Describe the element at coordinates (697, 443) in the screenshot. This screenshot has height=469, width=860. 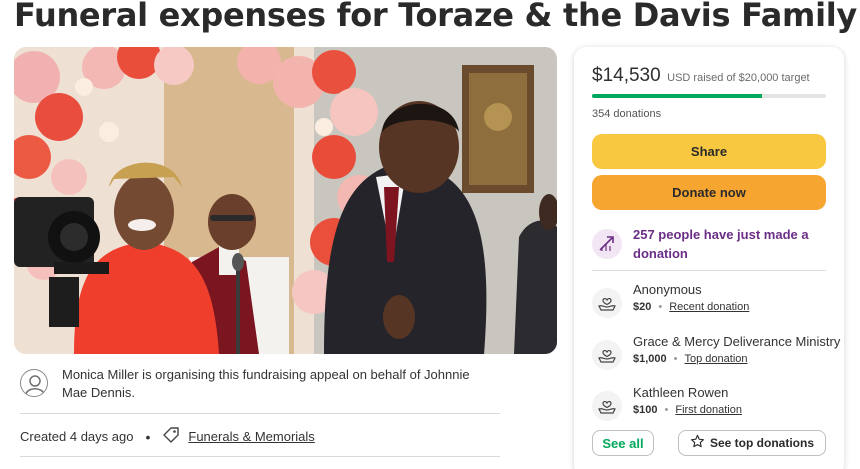
I see `star-icon` at that location.